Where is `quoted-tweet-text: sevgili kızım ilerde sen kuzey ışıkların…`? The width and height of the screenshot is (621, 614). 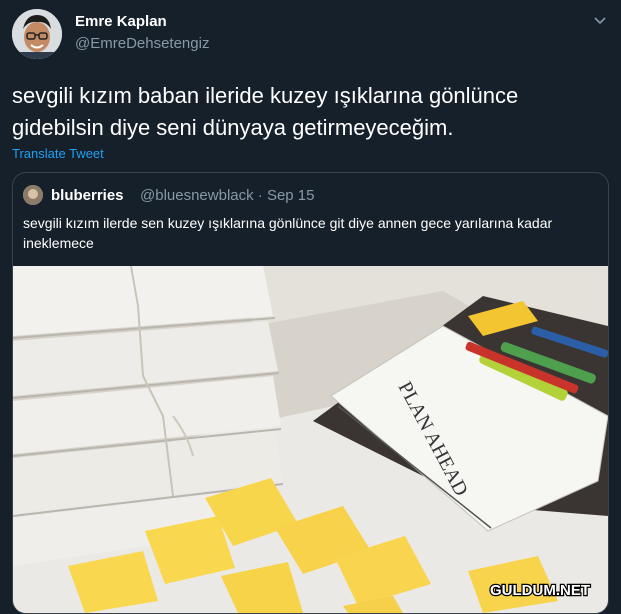 quoted-tweet-text: sevgili kızım ilerde sen kuzey ışıkların… is located at coordinates (288, 233).